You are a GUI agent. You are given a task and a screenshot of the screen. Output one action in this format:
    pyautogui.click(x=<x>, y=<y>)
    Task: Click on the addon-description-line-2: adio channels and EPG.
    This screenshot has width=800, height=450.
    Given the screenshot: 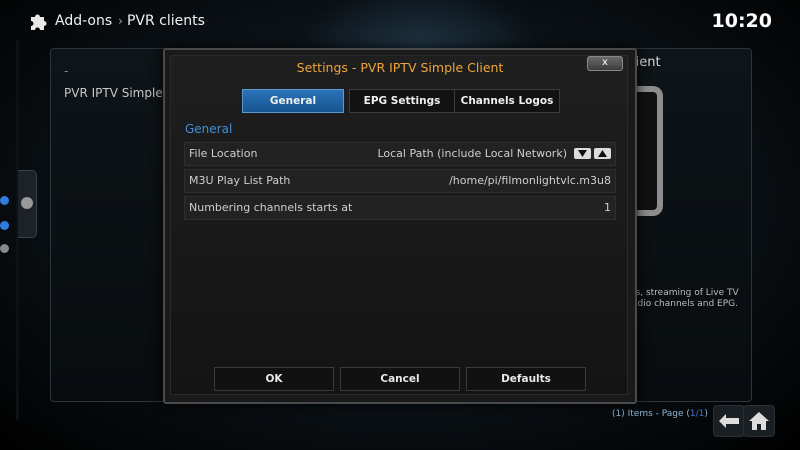 What is the action you would take?
    pyautogui.click(x=685, y=304)
    